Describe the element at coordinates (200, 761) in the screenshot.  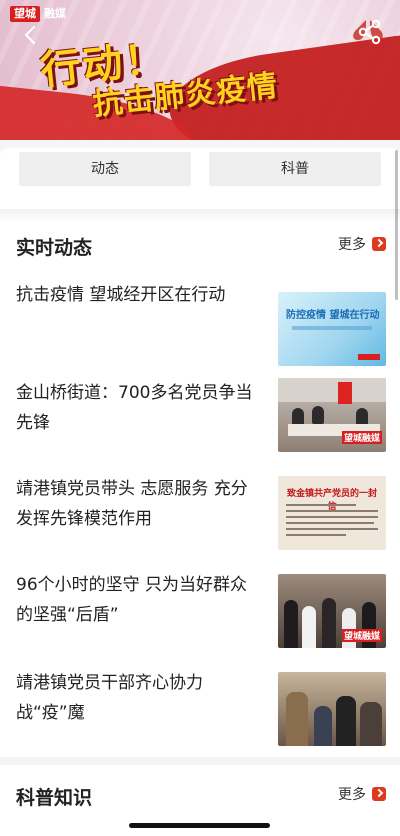
I see `section-separator` at that location.